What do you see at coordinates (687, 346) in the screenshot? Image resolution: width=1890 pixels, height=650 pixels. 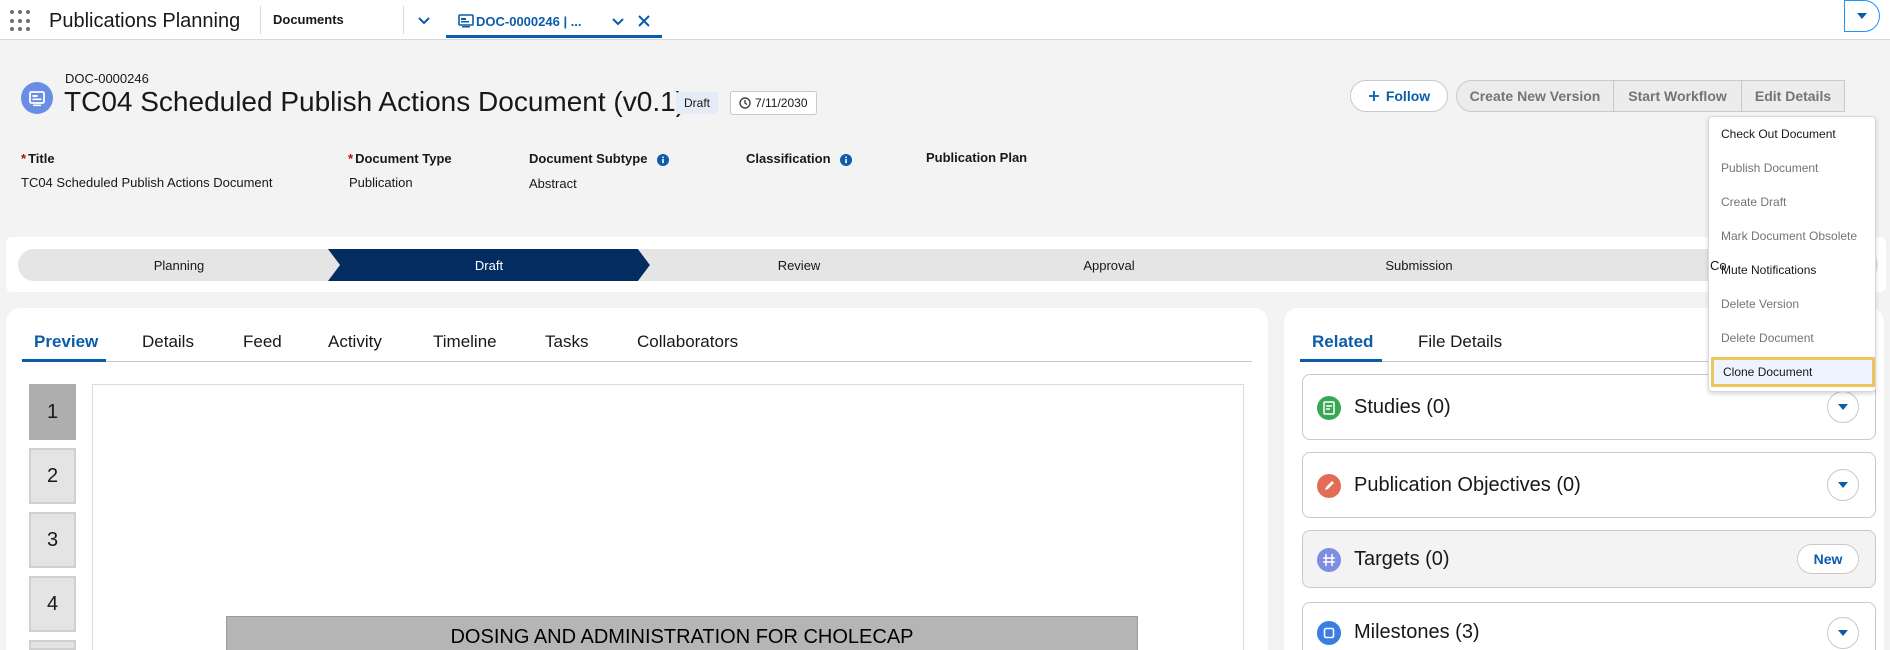 I see `tab-collaborators: Collaborators` at bounding box center [687, 346].